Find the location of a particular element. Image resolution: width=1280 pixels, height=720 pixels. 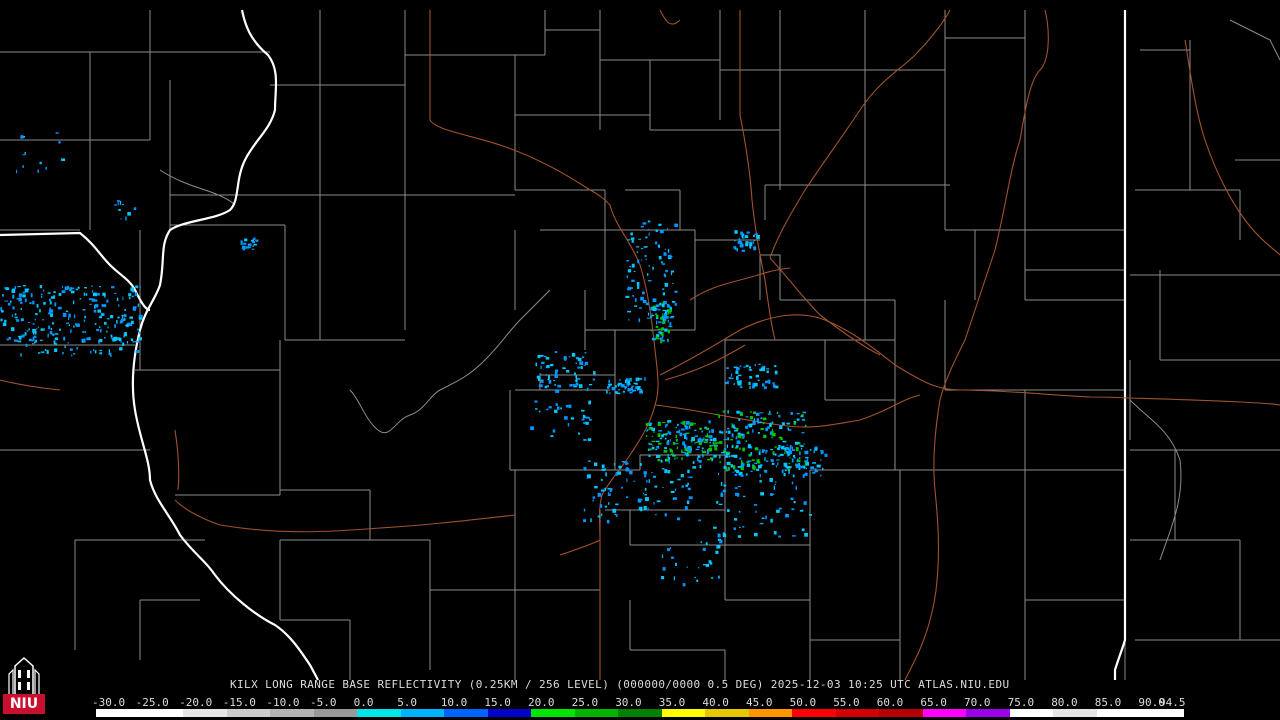

scale-swatch is located at coordinates (727, 713).